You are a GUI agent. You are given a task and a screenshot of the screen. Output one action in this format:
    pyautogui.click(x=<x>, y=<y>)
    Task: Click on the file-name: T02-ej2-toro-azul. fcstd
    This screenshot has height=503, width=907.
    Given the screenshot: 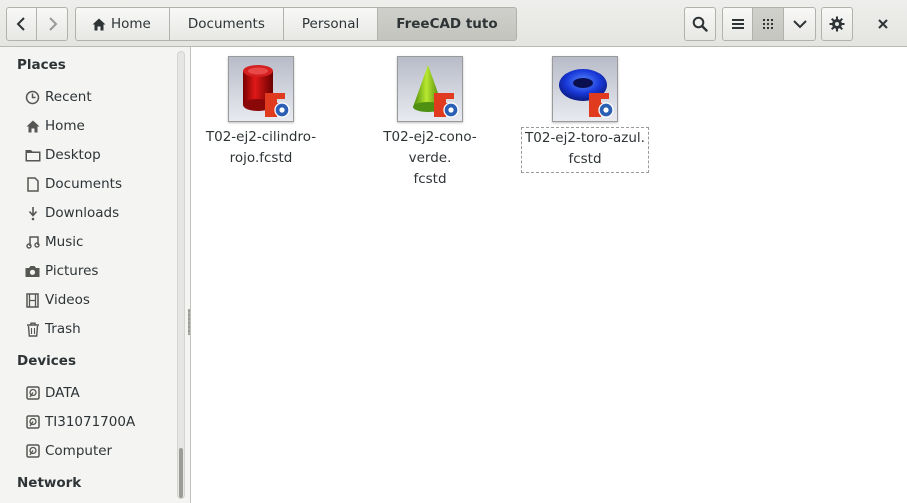 What is the action you would take?
    pyautogui.click(x=585, y=150)
    